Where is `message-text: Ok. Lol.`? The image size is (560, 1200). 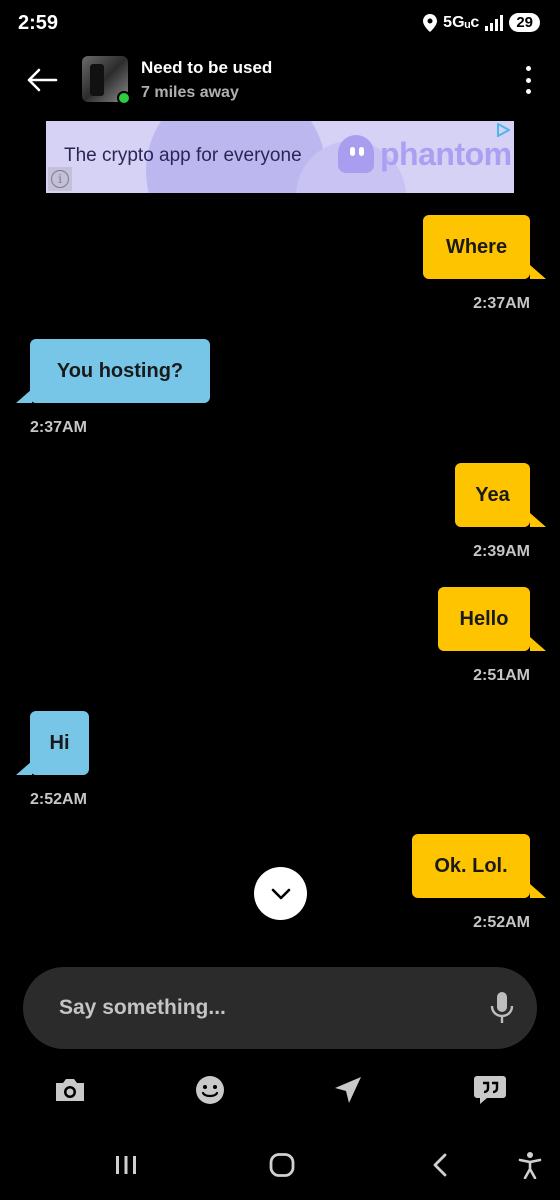 message-text: Ok. Lol. is located at coordinates (471, 865).